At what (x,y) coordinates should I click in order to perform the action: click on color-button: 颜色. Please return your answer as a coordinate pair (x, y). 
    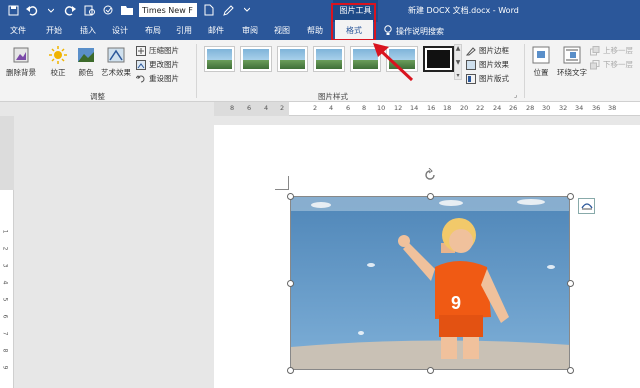
    Looking at the image, I should click on (86, 62).